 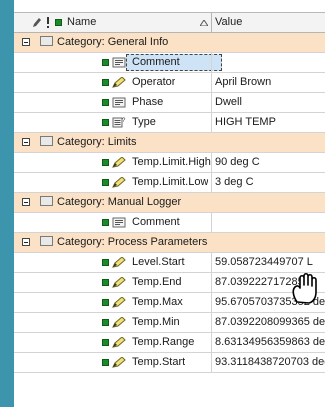 I want to click on property-name: Temp.Range, so click(x=163, y=342).